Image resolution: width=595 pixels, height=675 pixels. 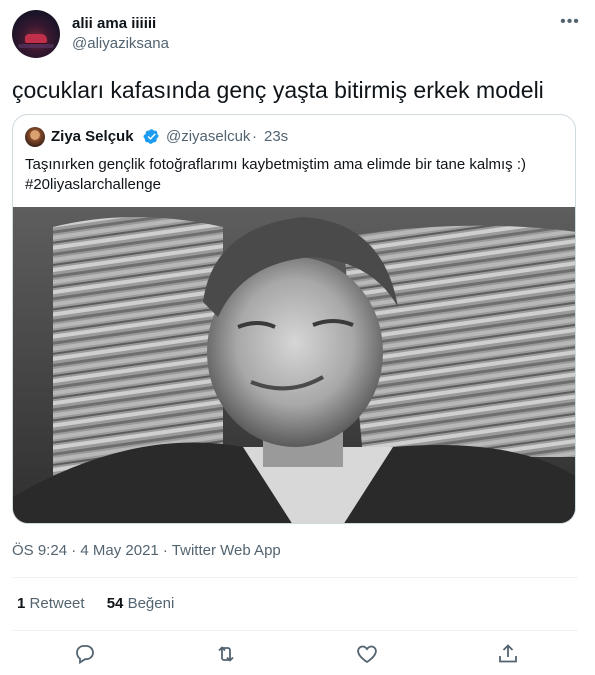 What do you see at coordinates (92, 136) in the screenshot?
I see `quoted-display-name: Ziya Selçuk` at bounding box center [92, 136].